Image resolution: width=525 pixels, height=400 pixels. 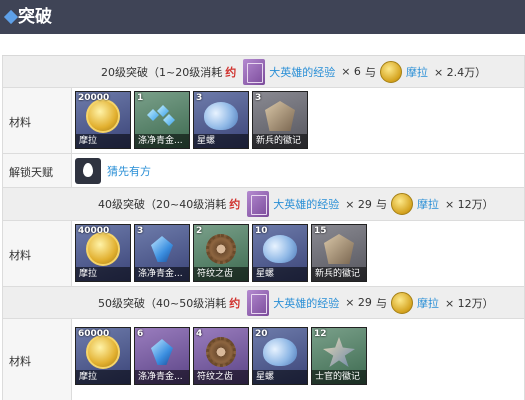 What do you see at coordinates (31, 172) in the screenshot?
I see `unlock-talent-label-text: 解锁天赋` at bounding box center [31, 172].